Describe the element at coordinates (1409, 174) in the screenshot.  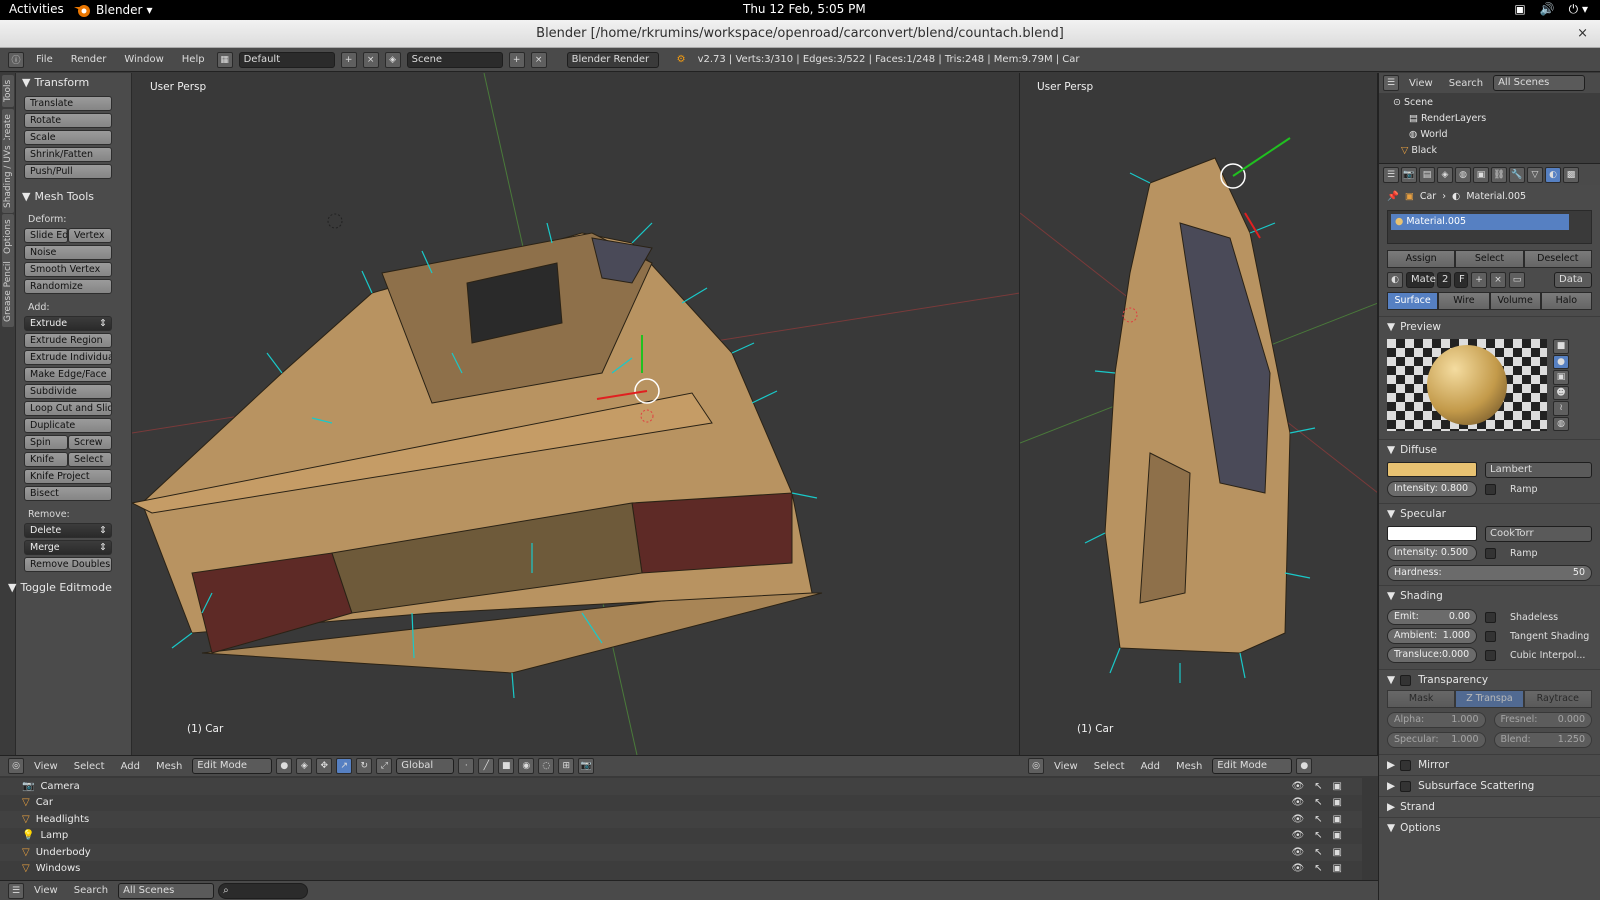
I see `render-tab-icon: 📷` at that location.